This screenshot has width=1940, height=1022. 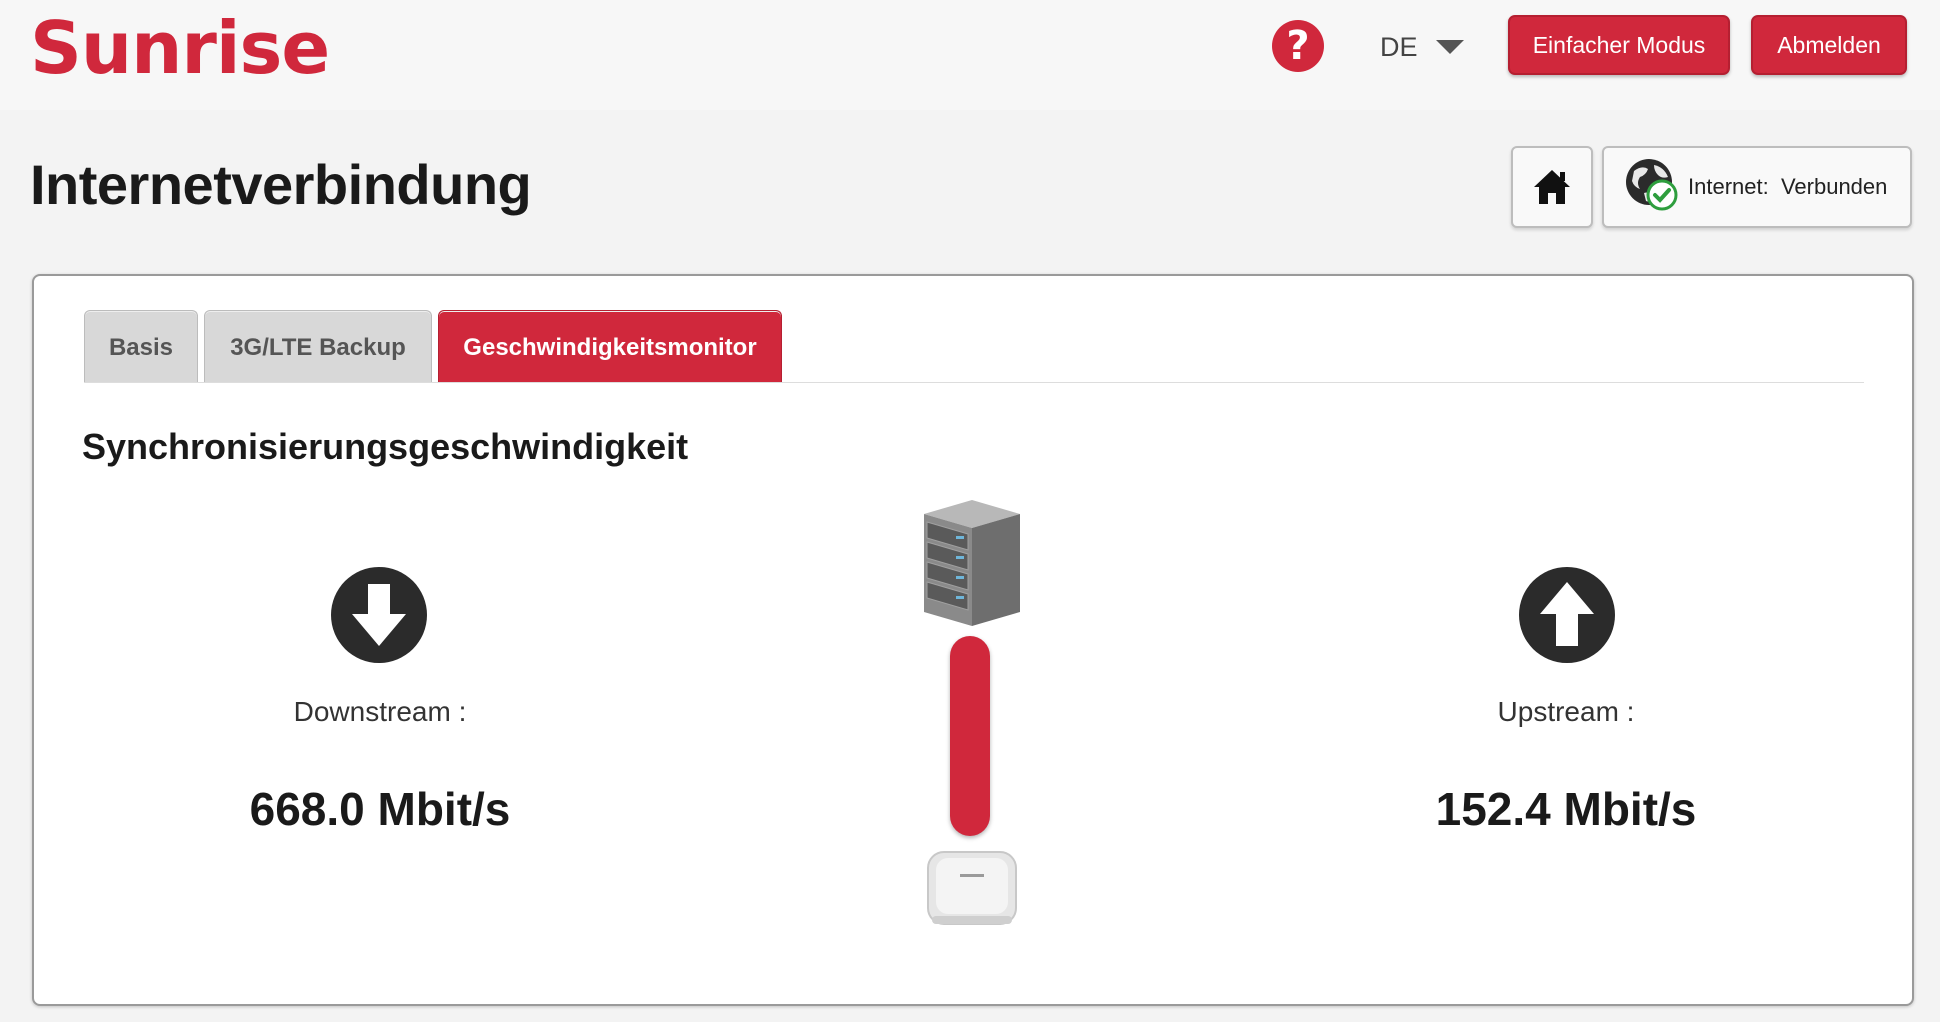 I want to click on tab-3g-lte-backup: 3G/LTE Backup, so click(x=318, y=346).